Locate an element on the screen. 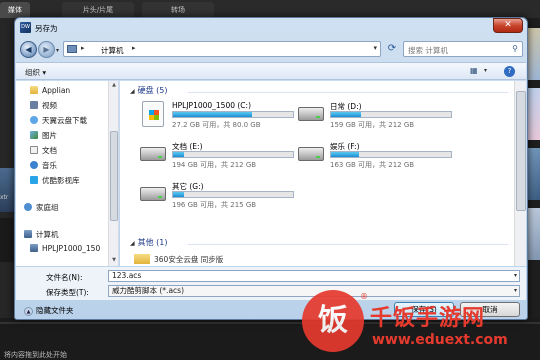  scroll-up-icon: ▲ is located at coordinates (114, 85).